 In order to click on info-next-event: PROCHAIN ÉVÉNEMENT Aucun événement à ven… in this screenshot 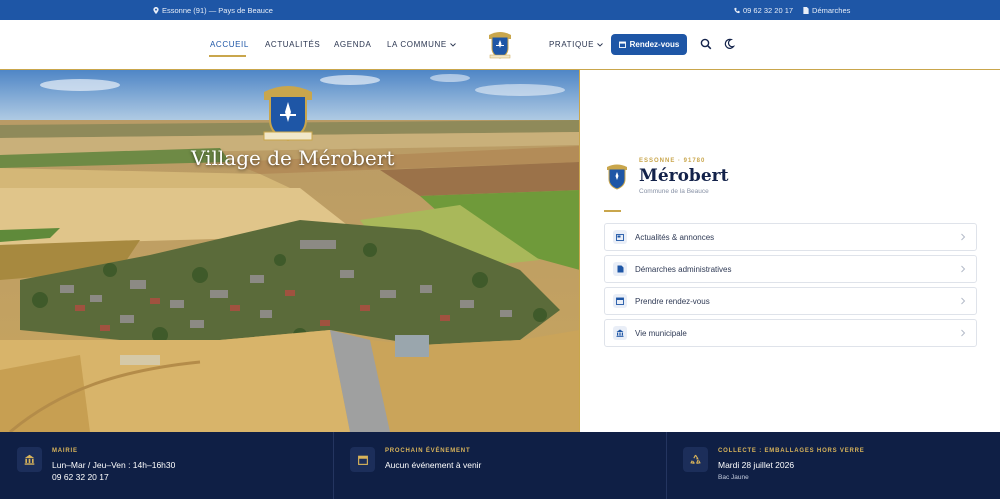, I will do `click(499, 465)`.